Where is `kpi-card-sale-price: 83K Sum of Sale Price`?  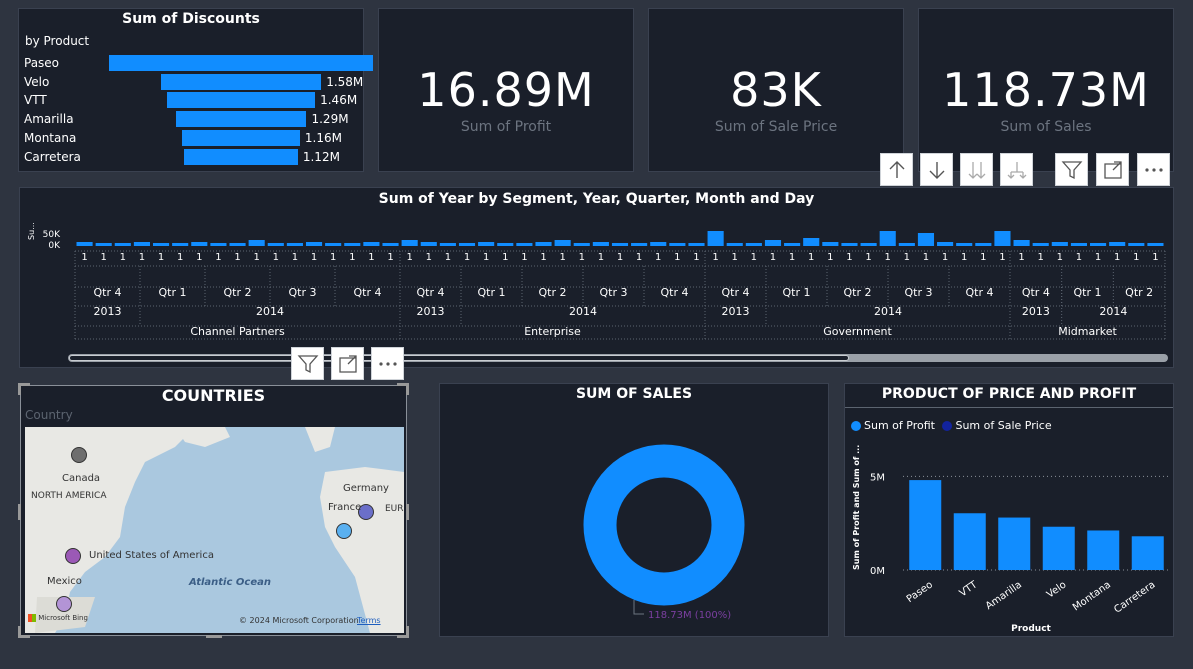
kpi-card-sale-price: 83K Sum of Sale Price is located at coordinates (776, 90).